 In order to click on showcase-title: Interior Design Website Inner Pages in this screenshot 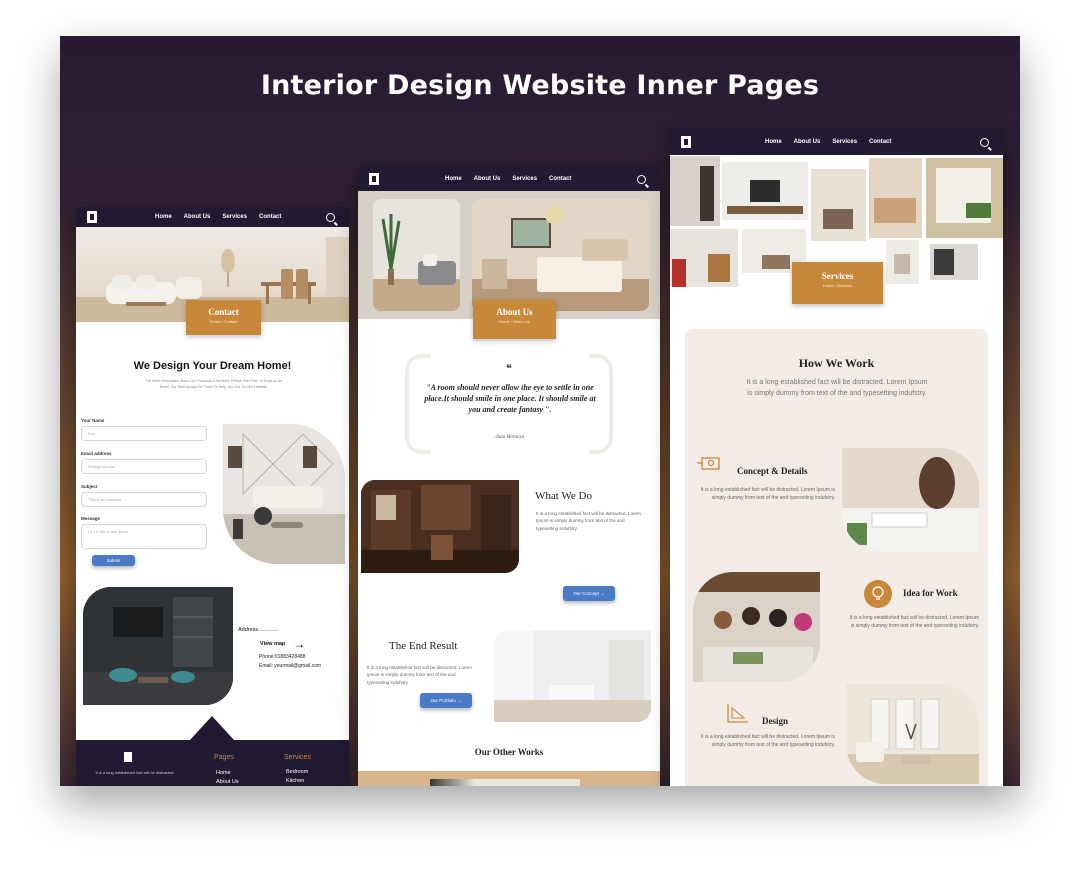, I will do `click(540, 85)`.